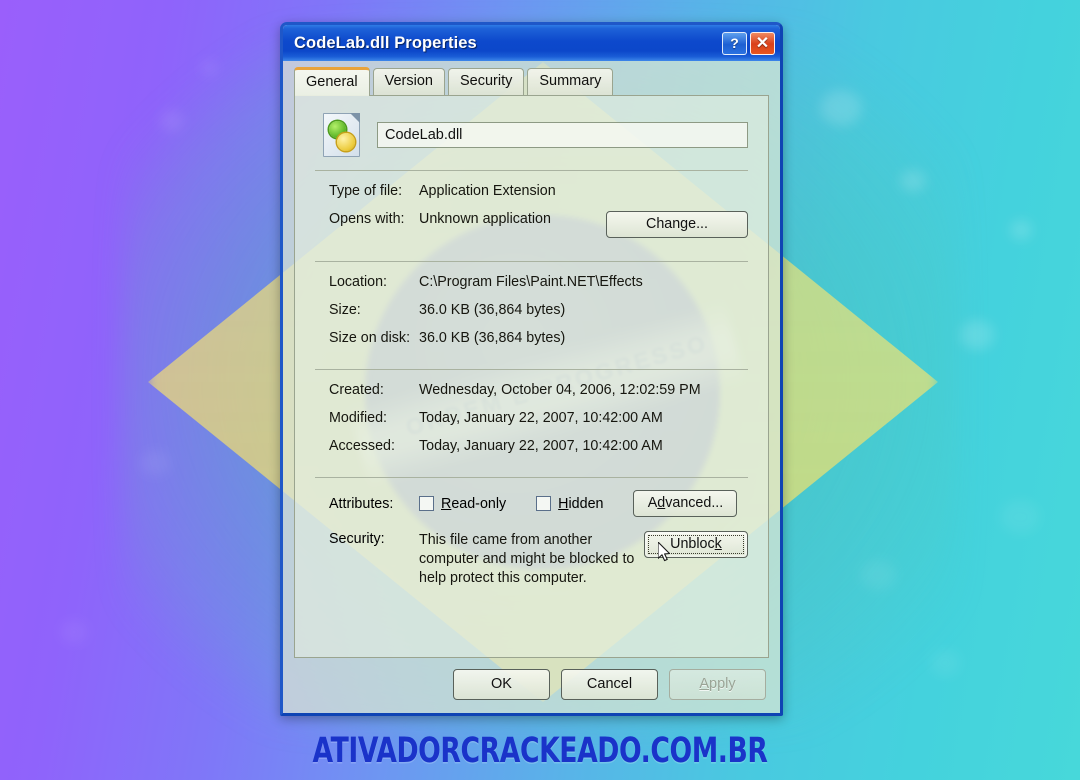  Describe the element at coordinates (562, 135) in the screenshot. I see `file-name-input` at that location.